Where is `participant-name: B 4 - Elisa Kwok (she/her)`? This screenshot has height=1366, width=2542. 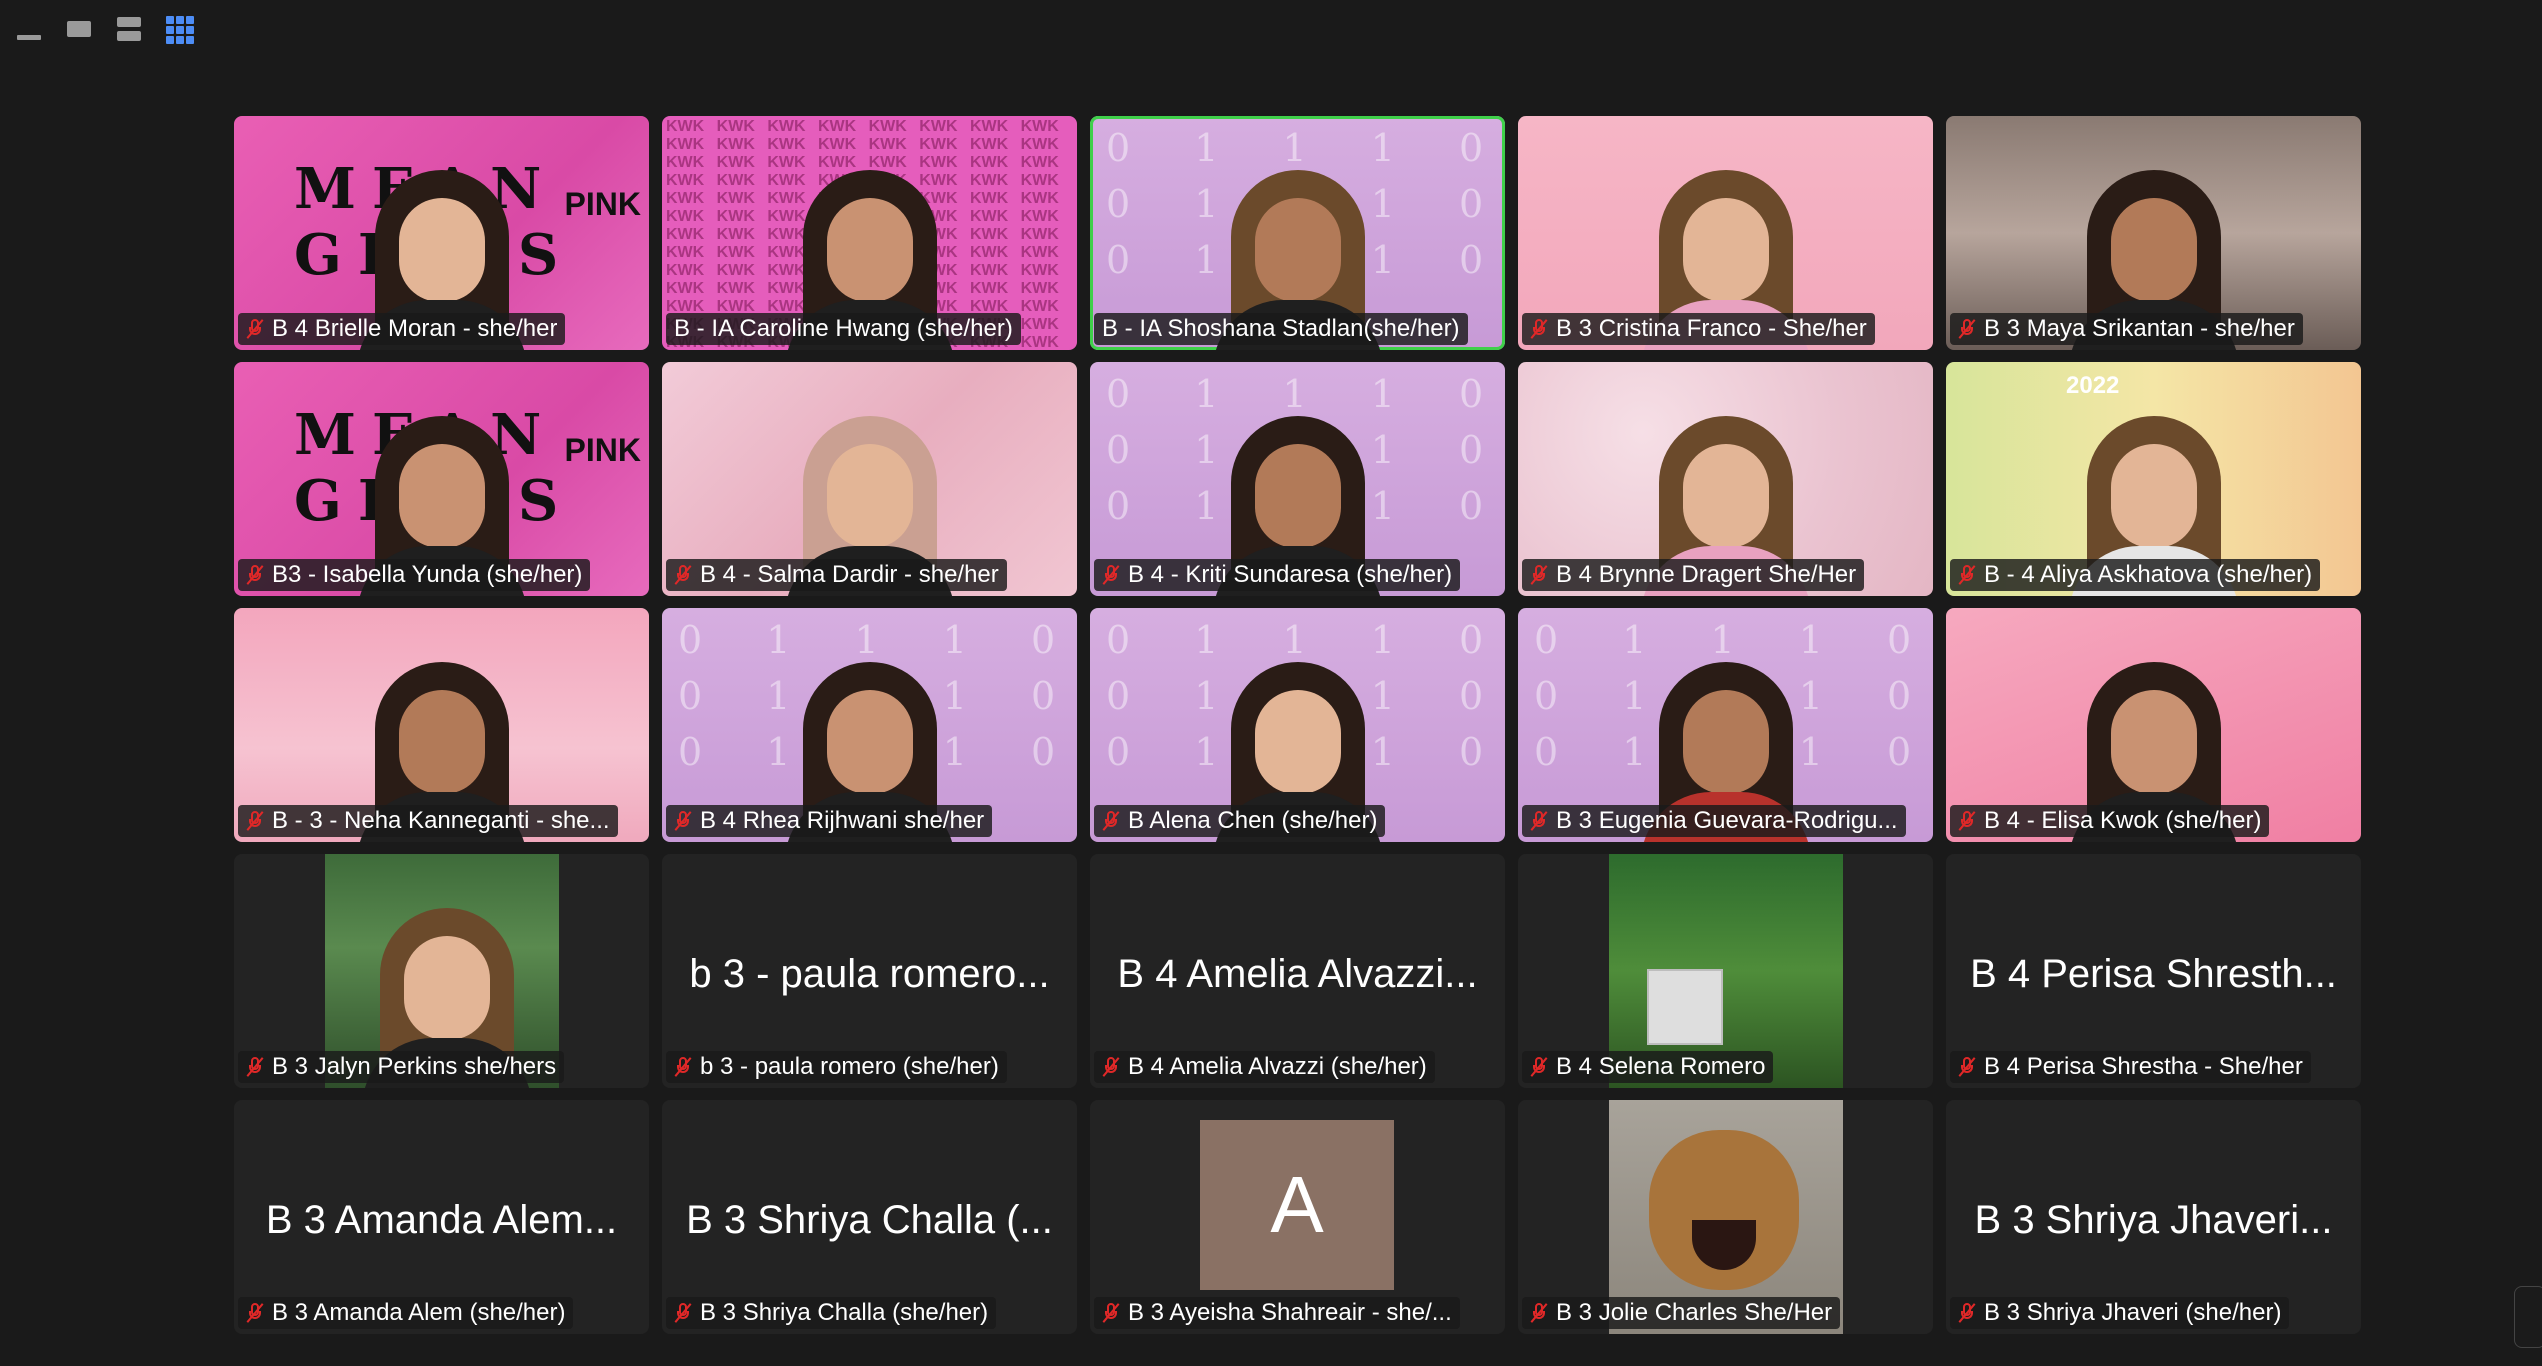
participant-name: B 4 - Elisa Kwok (she/her) is located at coordinates (2123, 820).